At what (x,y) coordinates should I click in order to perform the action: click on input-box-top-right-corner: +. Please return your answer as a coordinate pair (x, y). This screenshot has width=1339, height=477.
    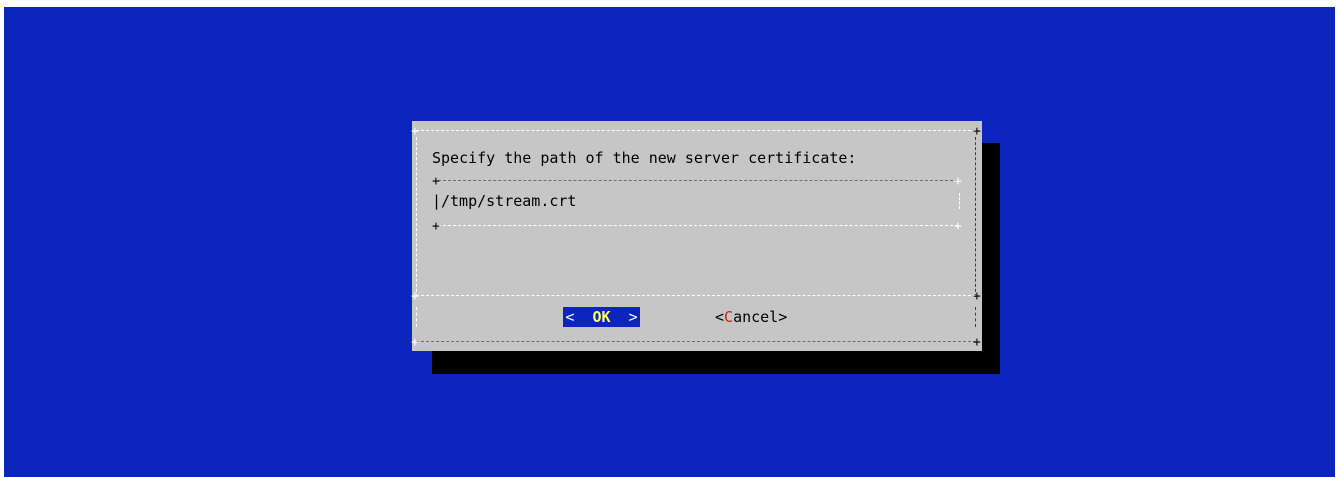
    Looking at the image, I should click on (958, 181).